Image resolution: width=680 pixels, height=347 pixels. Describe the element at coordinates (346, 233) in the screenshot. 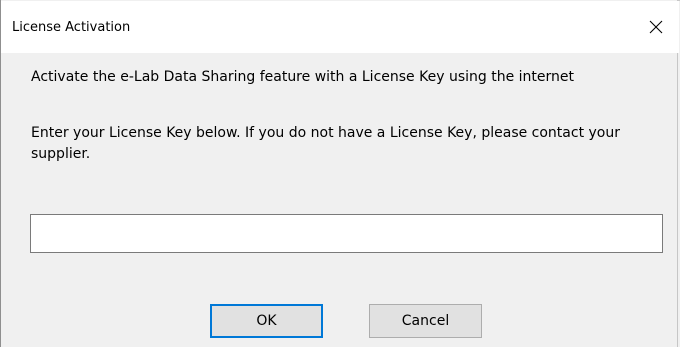

I see `license-key-input` at that location.